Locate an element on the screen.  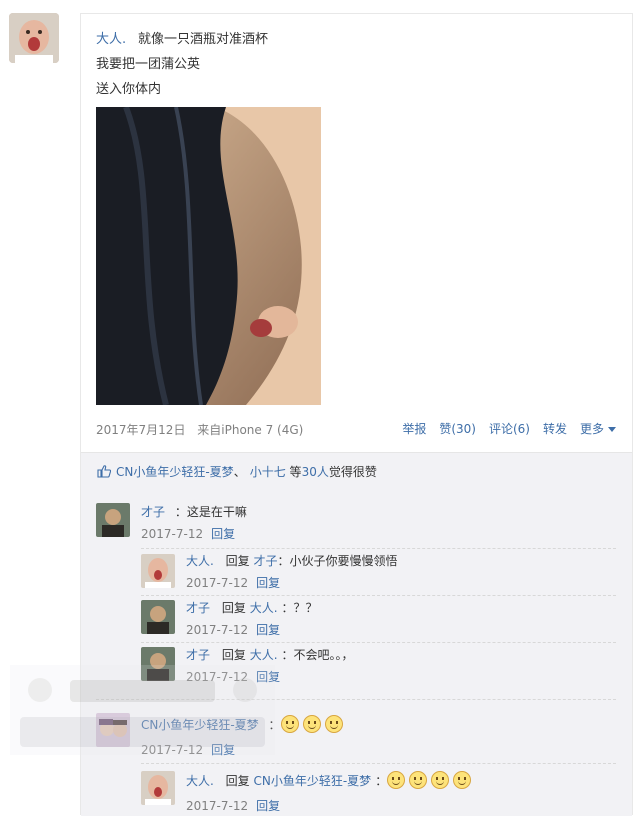
comment-6-meta: 2017-7-12 回复 is located at coordinates (233, 805).